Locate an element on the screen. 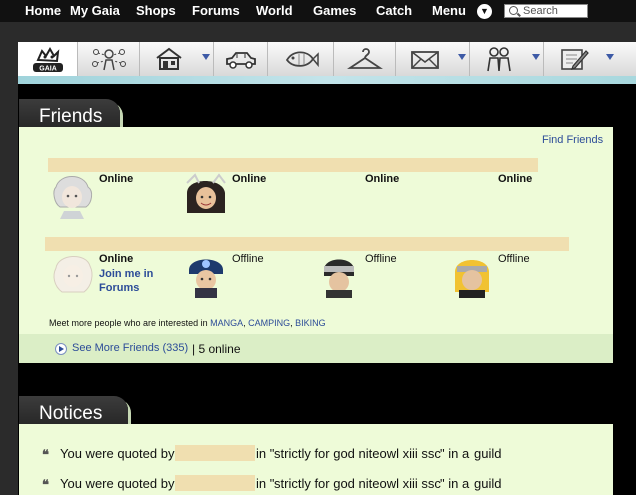  svg-text: GAIA is located at coordinates (48, 69).